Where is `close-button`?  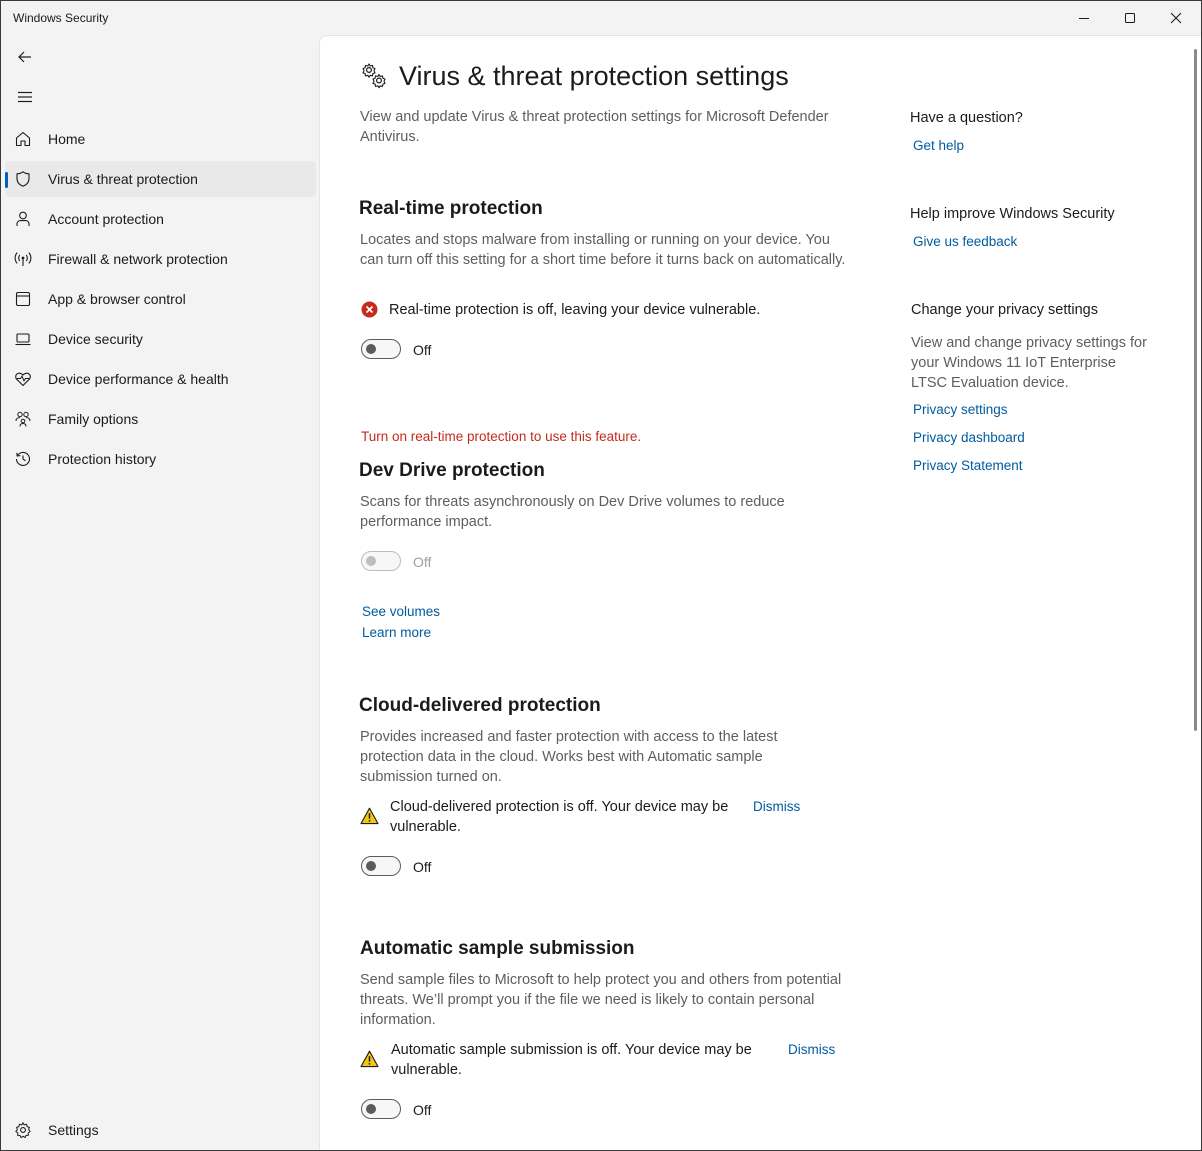
close-button is located at coordinates (1176, 18).